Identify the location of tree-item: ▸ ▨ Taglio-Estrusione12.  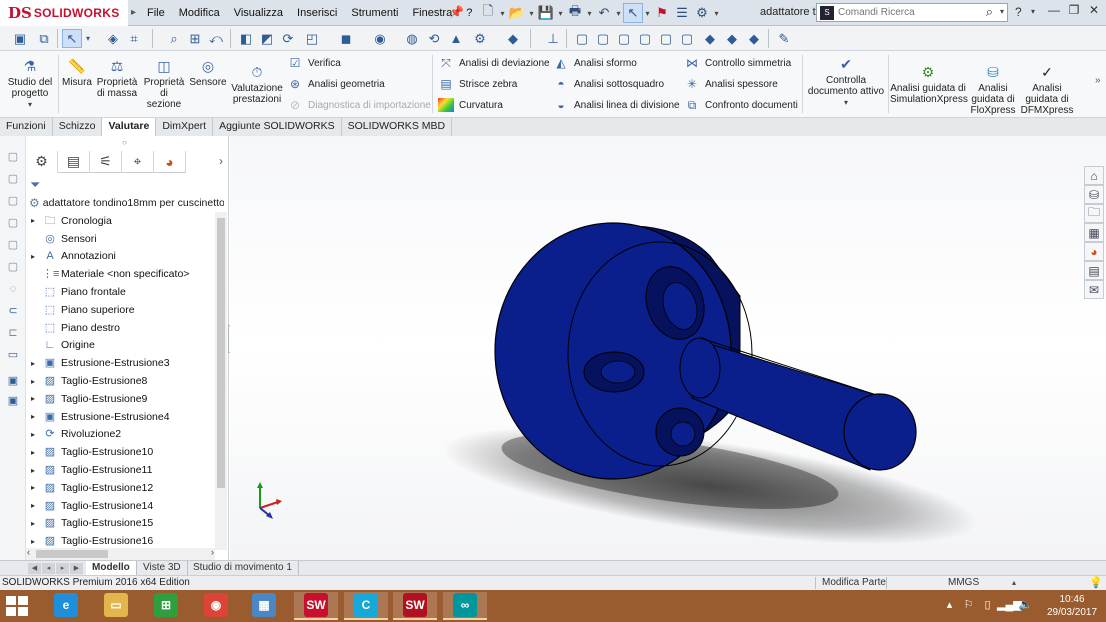
(120, 488).